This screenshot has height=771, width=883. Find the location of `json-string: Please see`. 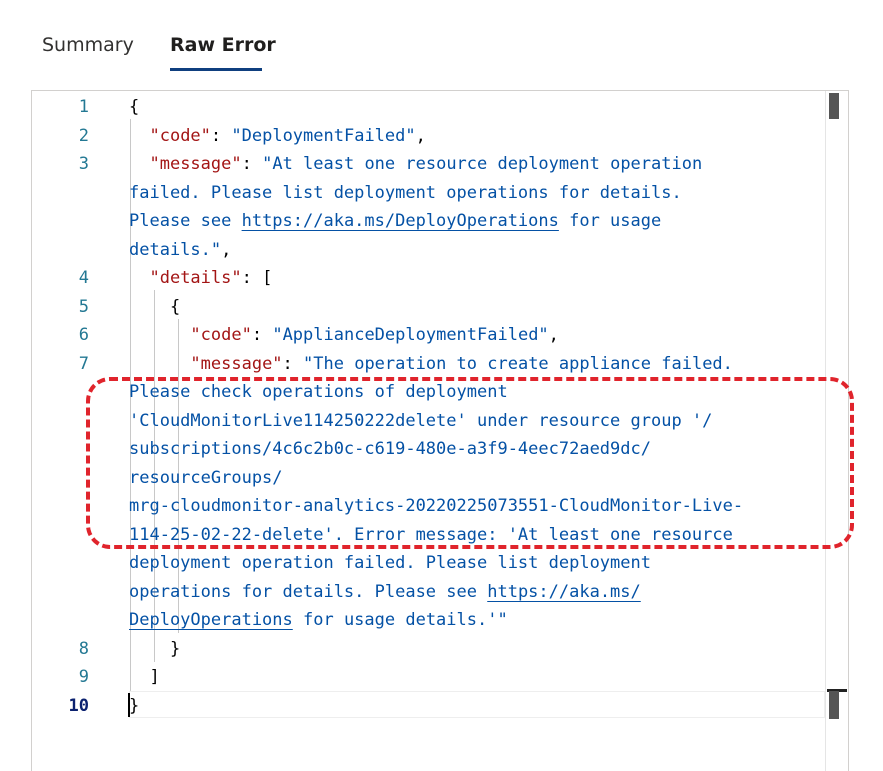

json-string: Please see is located at coordinates (185, 221).